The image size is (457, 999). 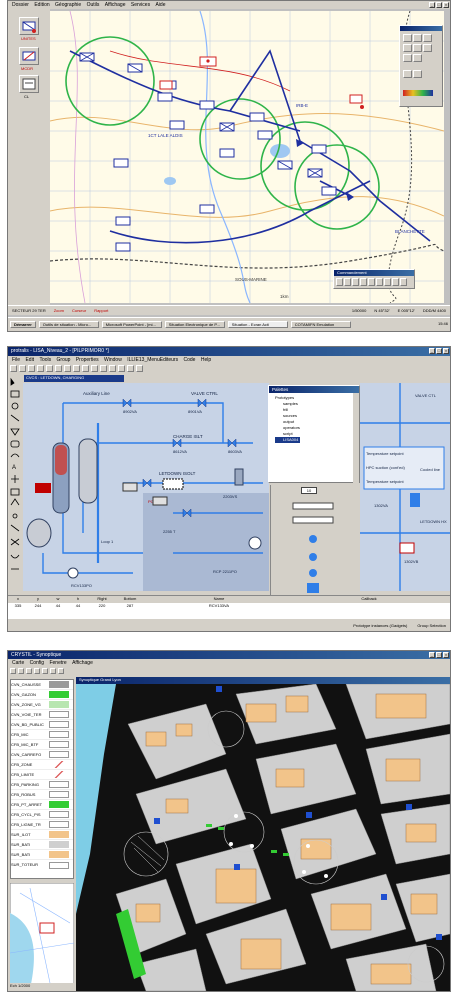 What do you see at coordinates (42, 705) in the screenshot?
I see `layer-row: CVN_ZONE_VG` at bounding box center [42, 705].